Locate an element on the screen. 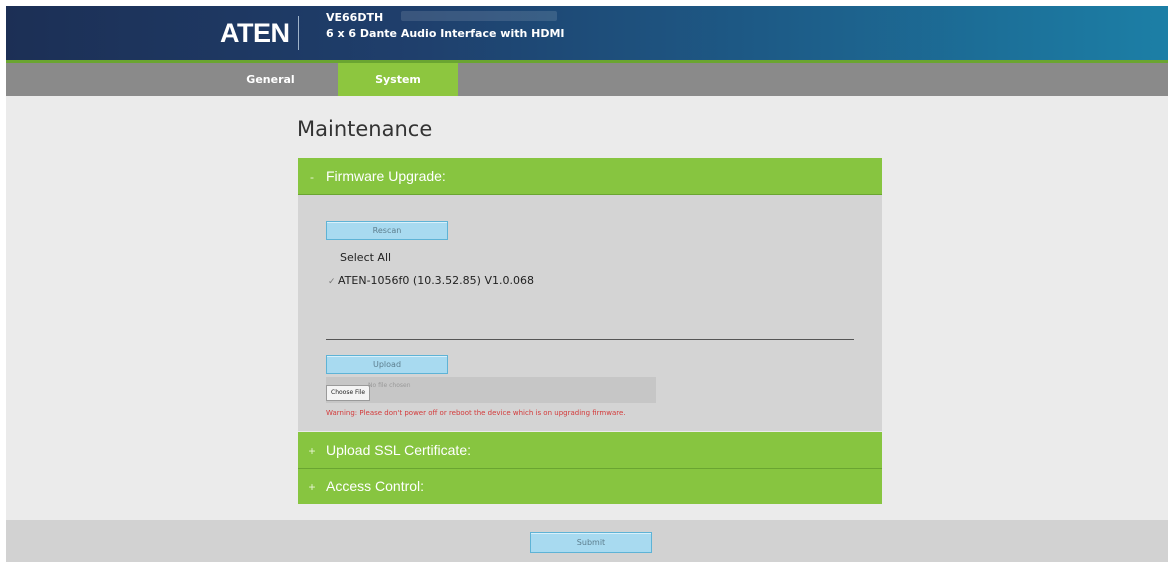  access-control-header: + Access Control: is located at coordinates (590, 486).